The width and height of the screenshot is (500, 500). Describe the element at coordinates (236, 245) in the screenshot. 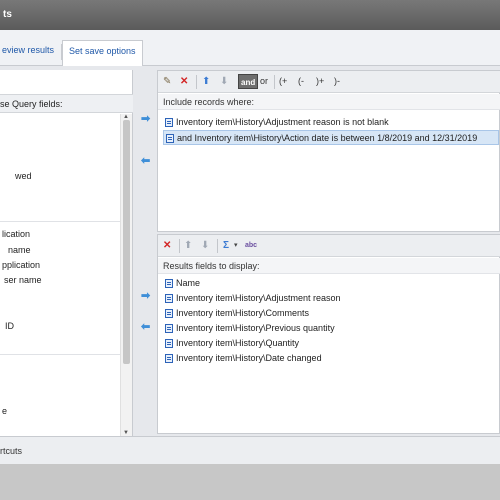

I see `chevron-down-icon: ▾` at that location.